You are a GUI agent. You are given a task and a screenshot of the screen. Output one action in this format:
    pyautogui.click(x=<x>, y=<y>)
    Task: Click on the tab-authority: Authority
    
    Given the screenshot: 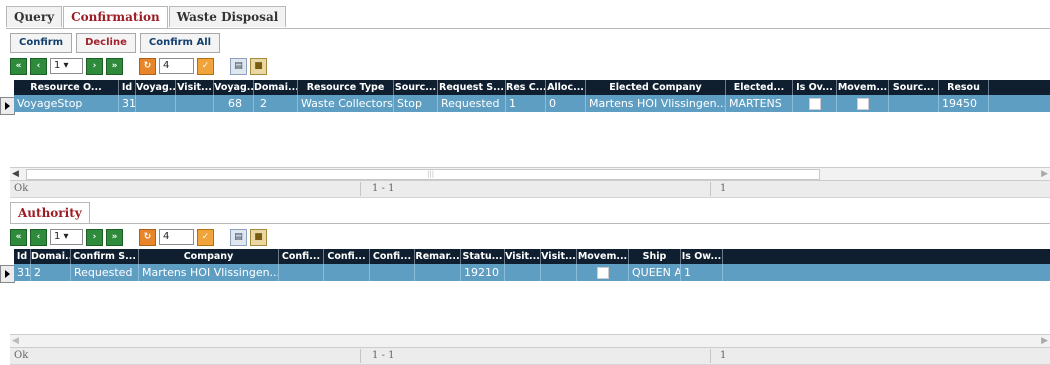 What is the action you would take?
    pyautogui.click(x=50, y=213)
    